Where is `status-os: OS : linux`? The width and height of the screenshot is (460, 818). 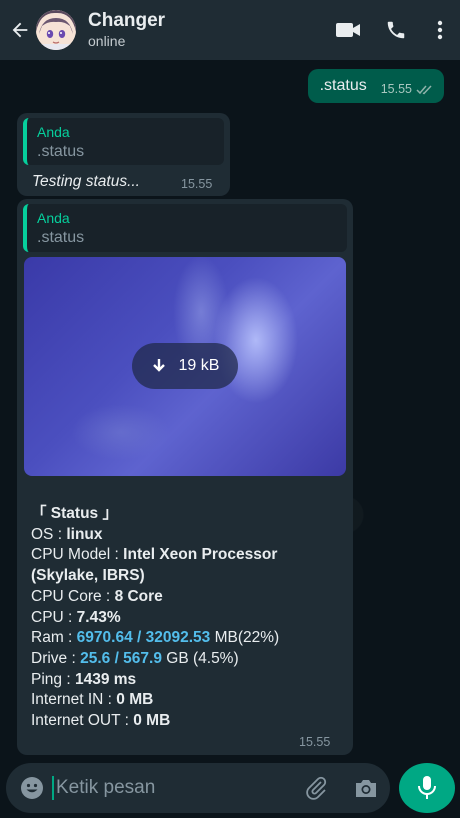 status-os: OS : linux is located at coordinates (67, 534).